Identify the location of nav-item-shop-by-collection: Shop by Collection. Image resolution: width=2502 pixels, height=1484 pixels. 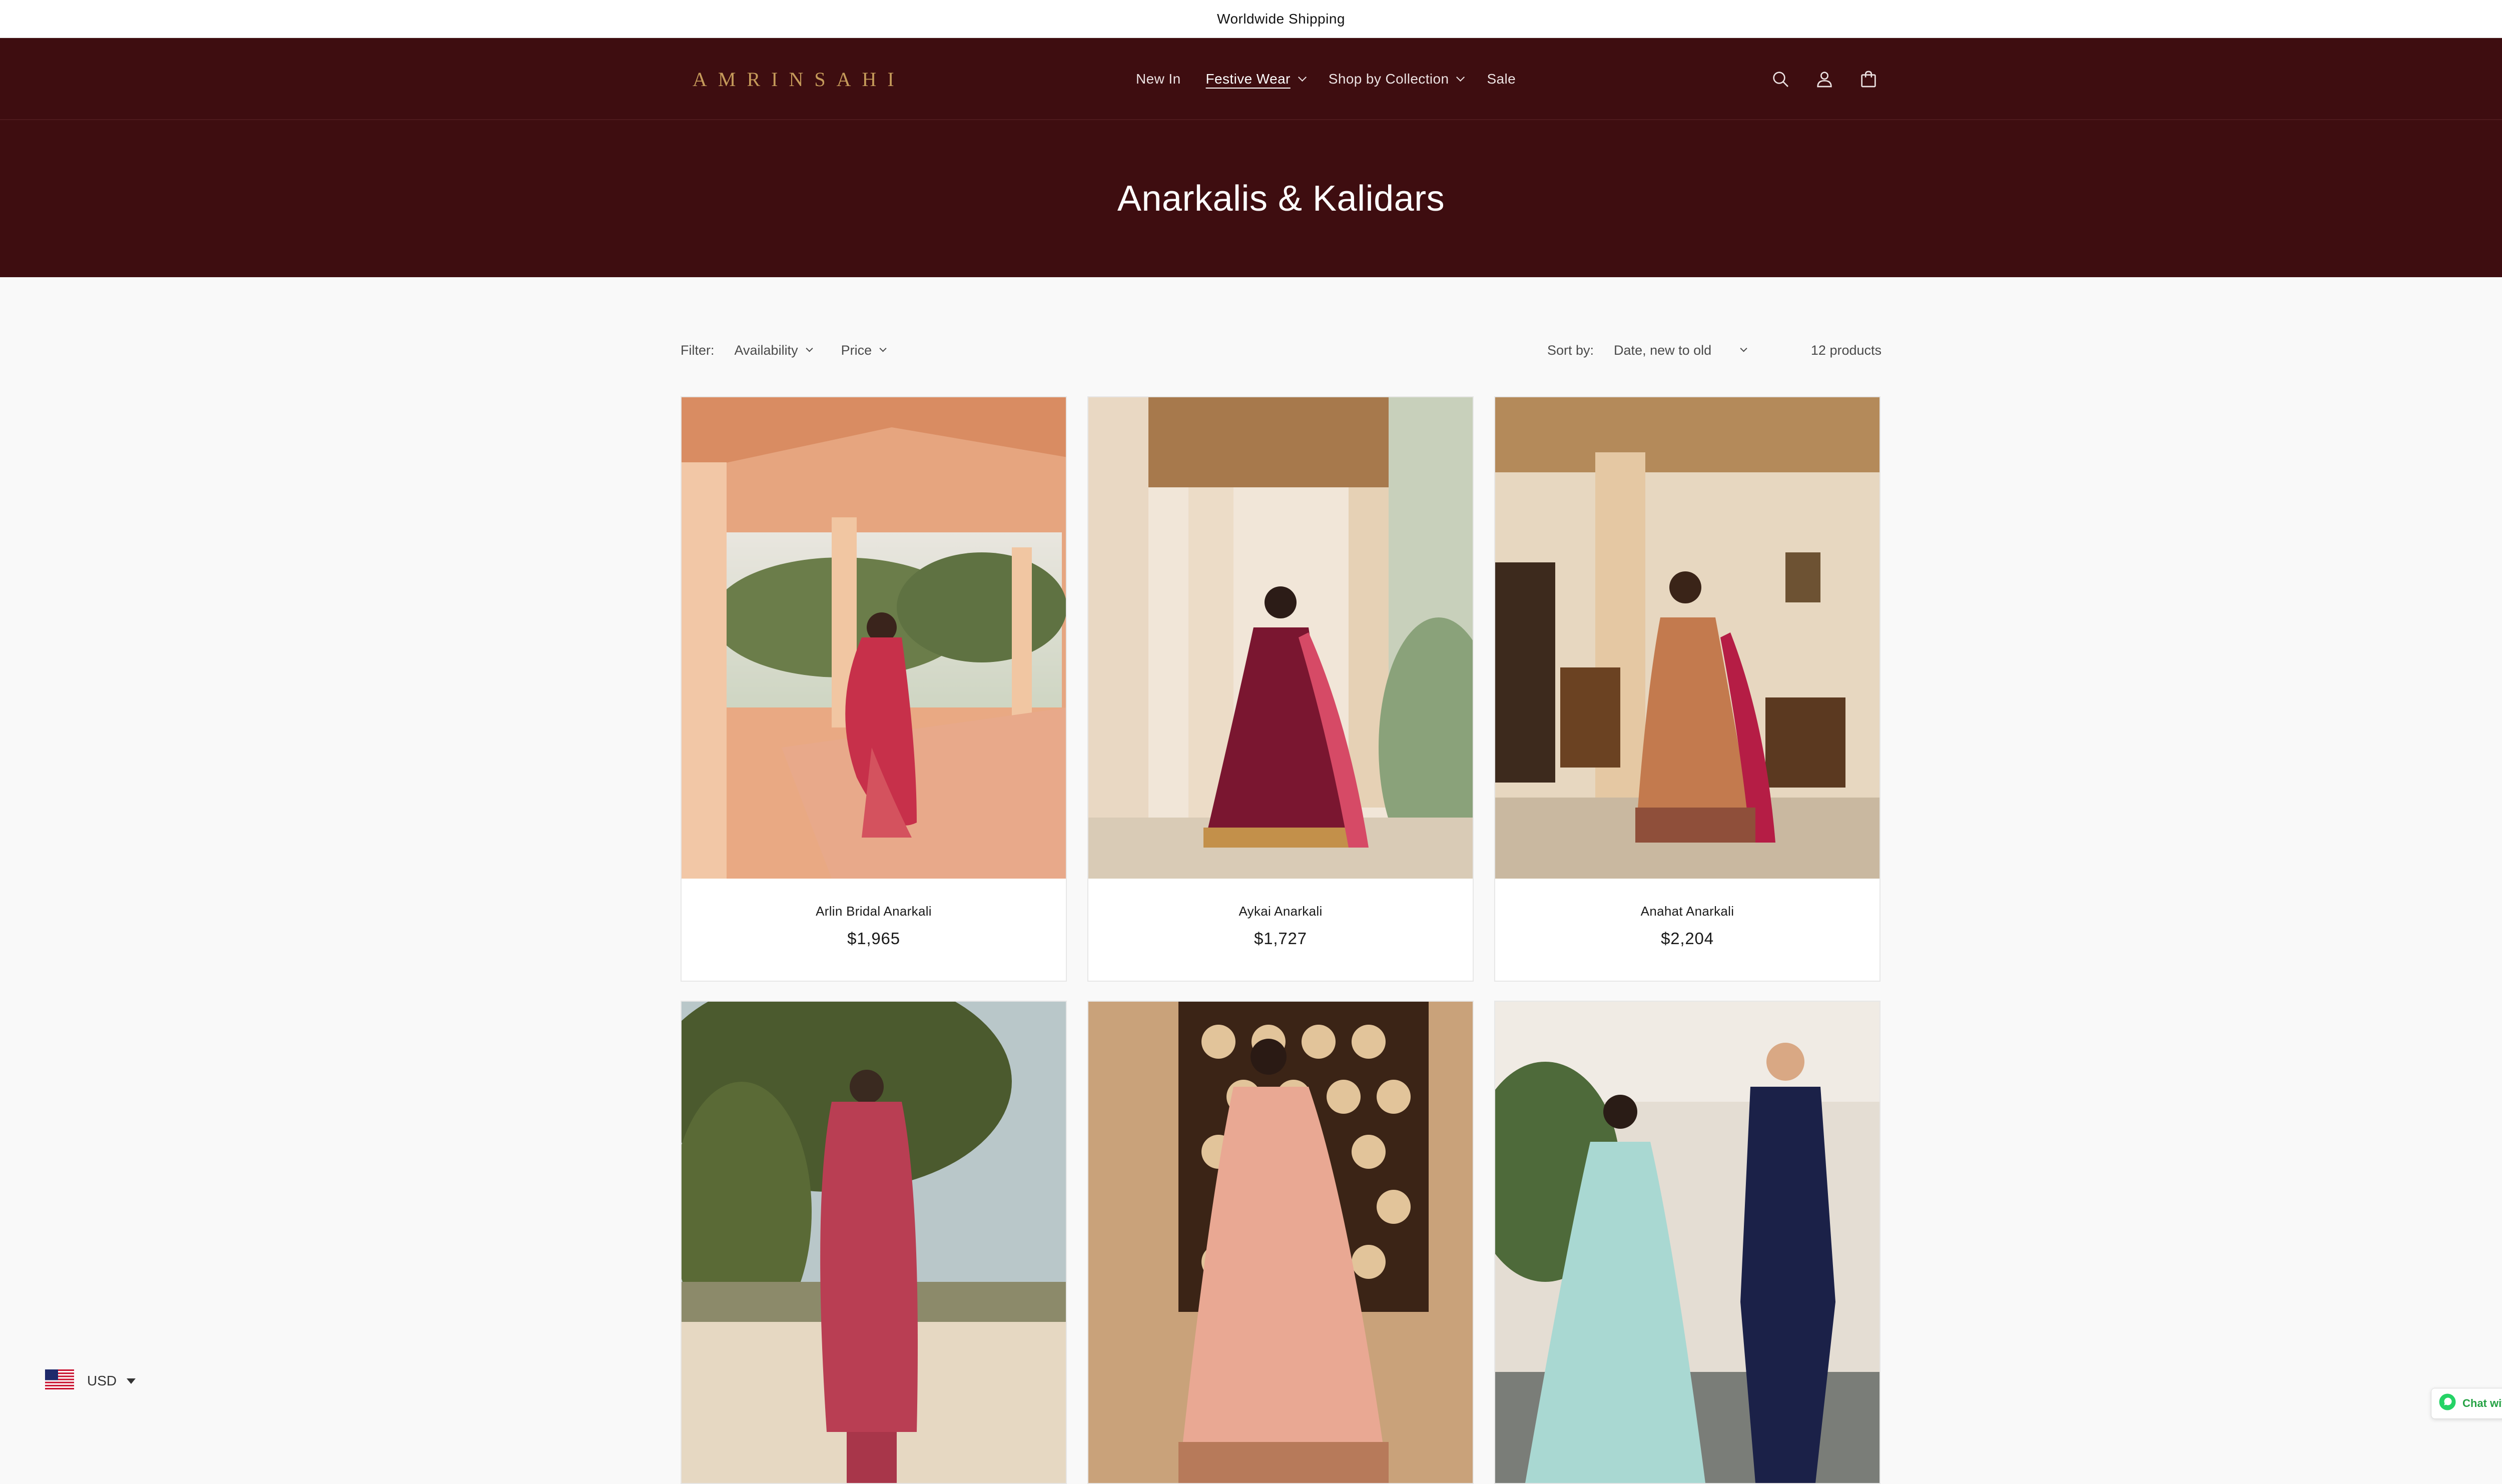
(1396, 79).